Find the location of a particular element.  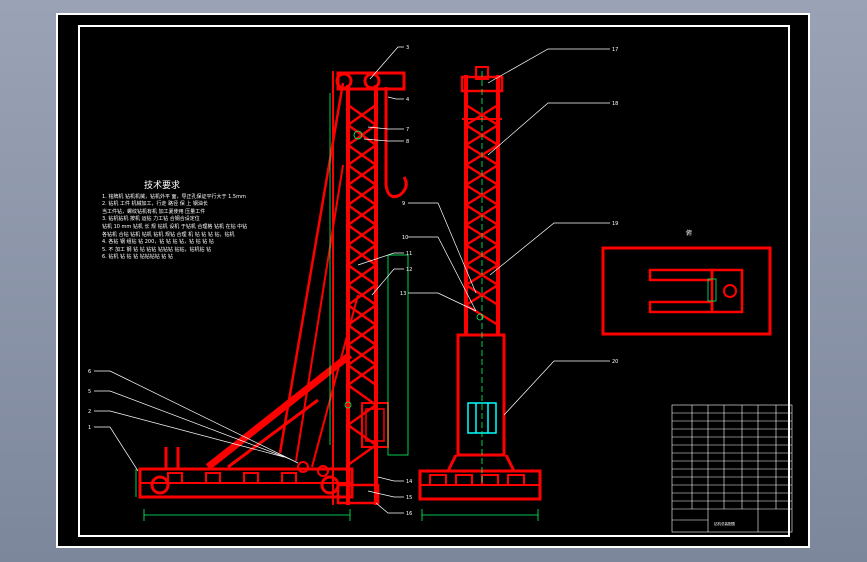

callout-16: 16 is located at coordinates (409, 514).